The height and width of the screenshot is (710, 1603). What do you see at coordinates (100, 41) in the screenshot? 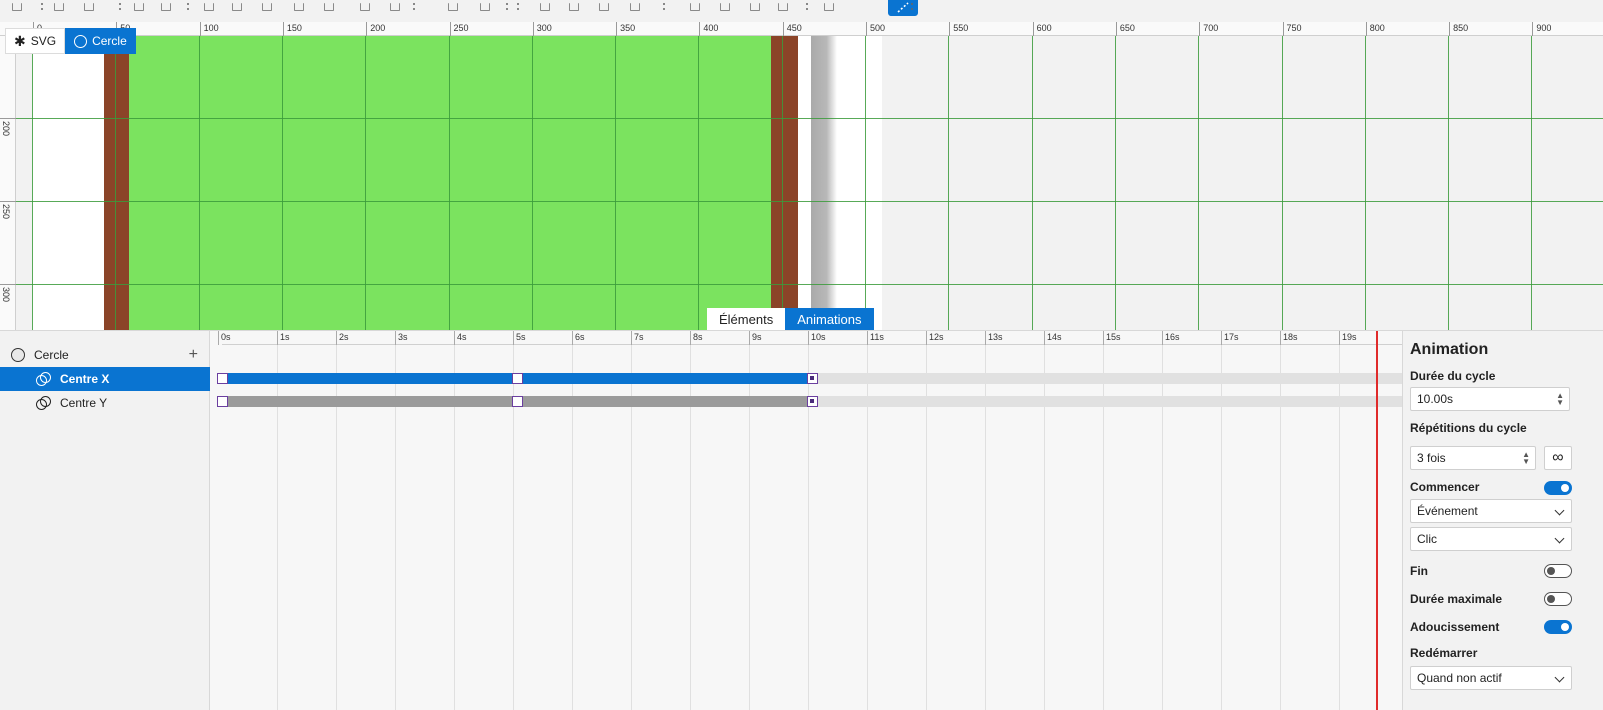
I see `breadcrumb-cercle: Cercle` at bounding box center [100, 41].